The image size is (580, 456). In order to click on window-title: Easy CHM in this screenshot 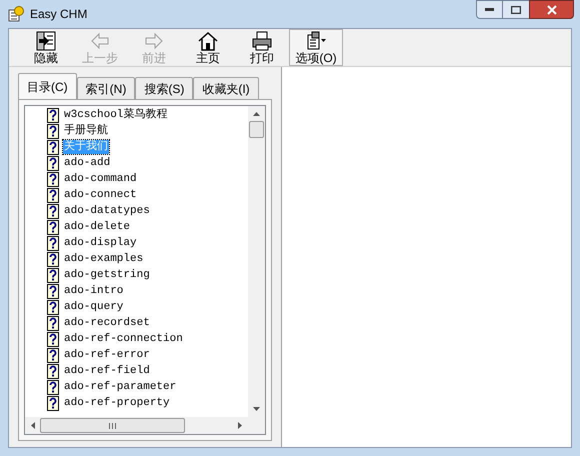, I will do `click(59, 14)`.